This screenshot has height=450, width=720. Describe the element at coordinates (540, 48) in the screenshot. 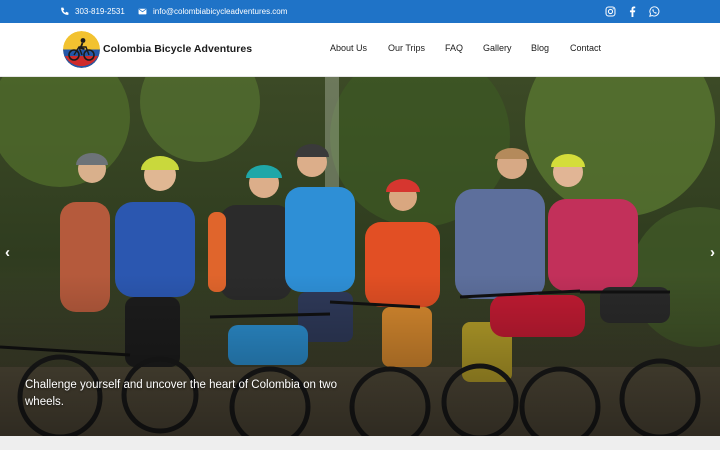

I see `nav-blog: Blog` at that location.